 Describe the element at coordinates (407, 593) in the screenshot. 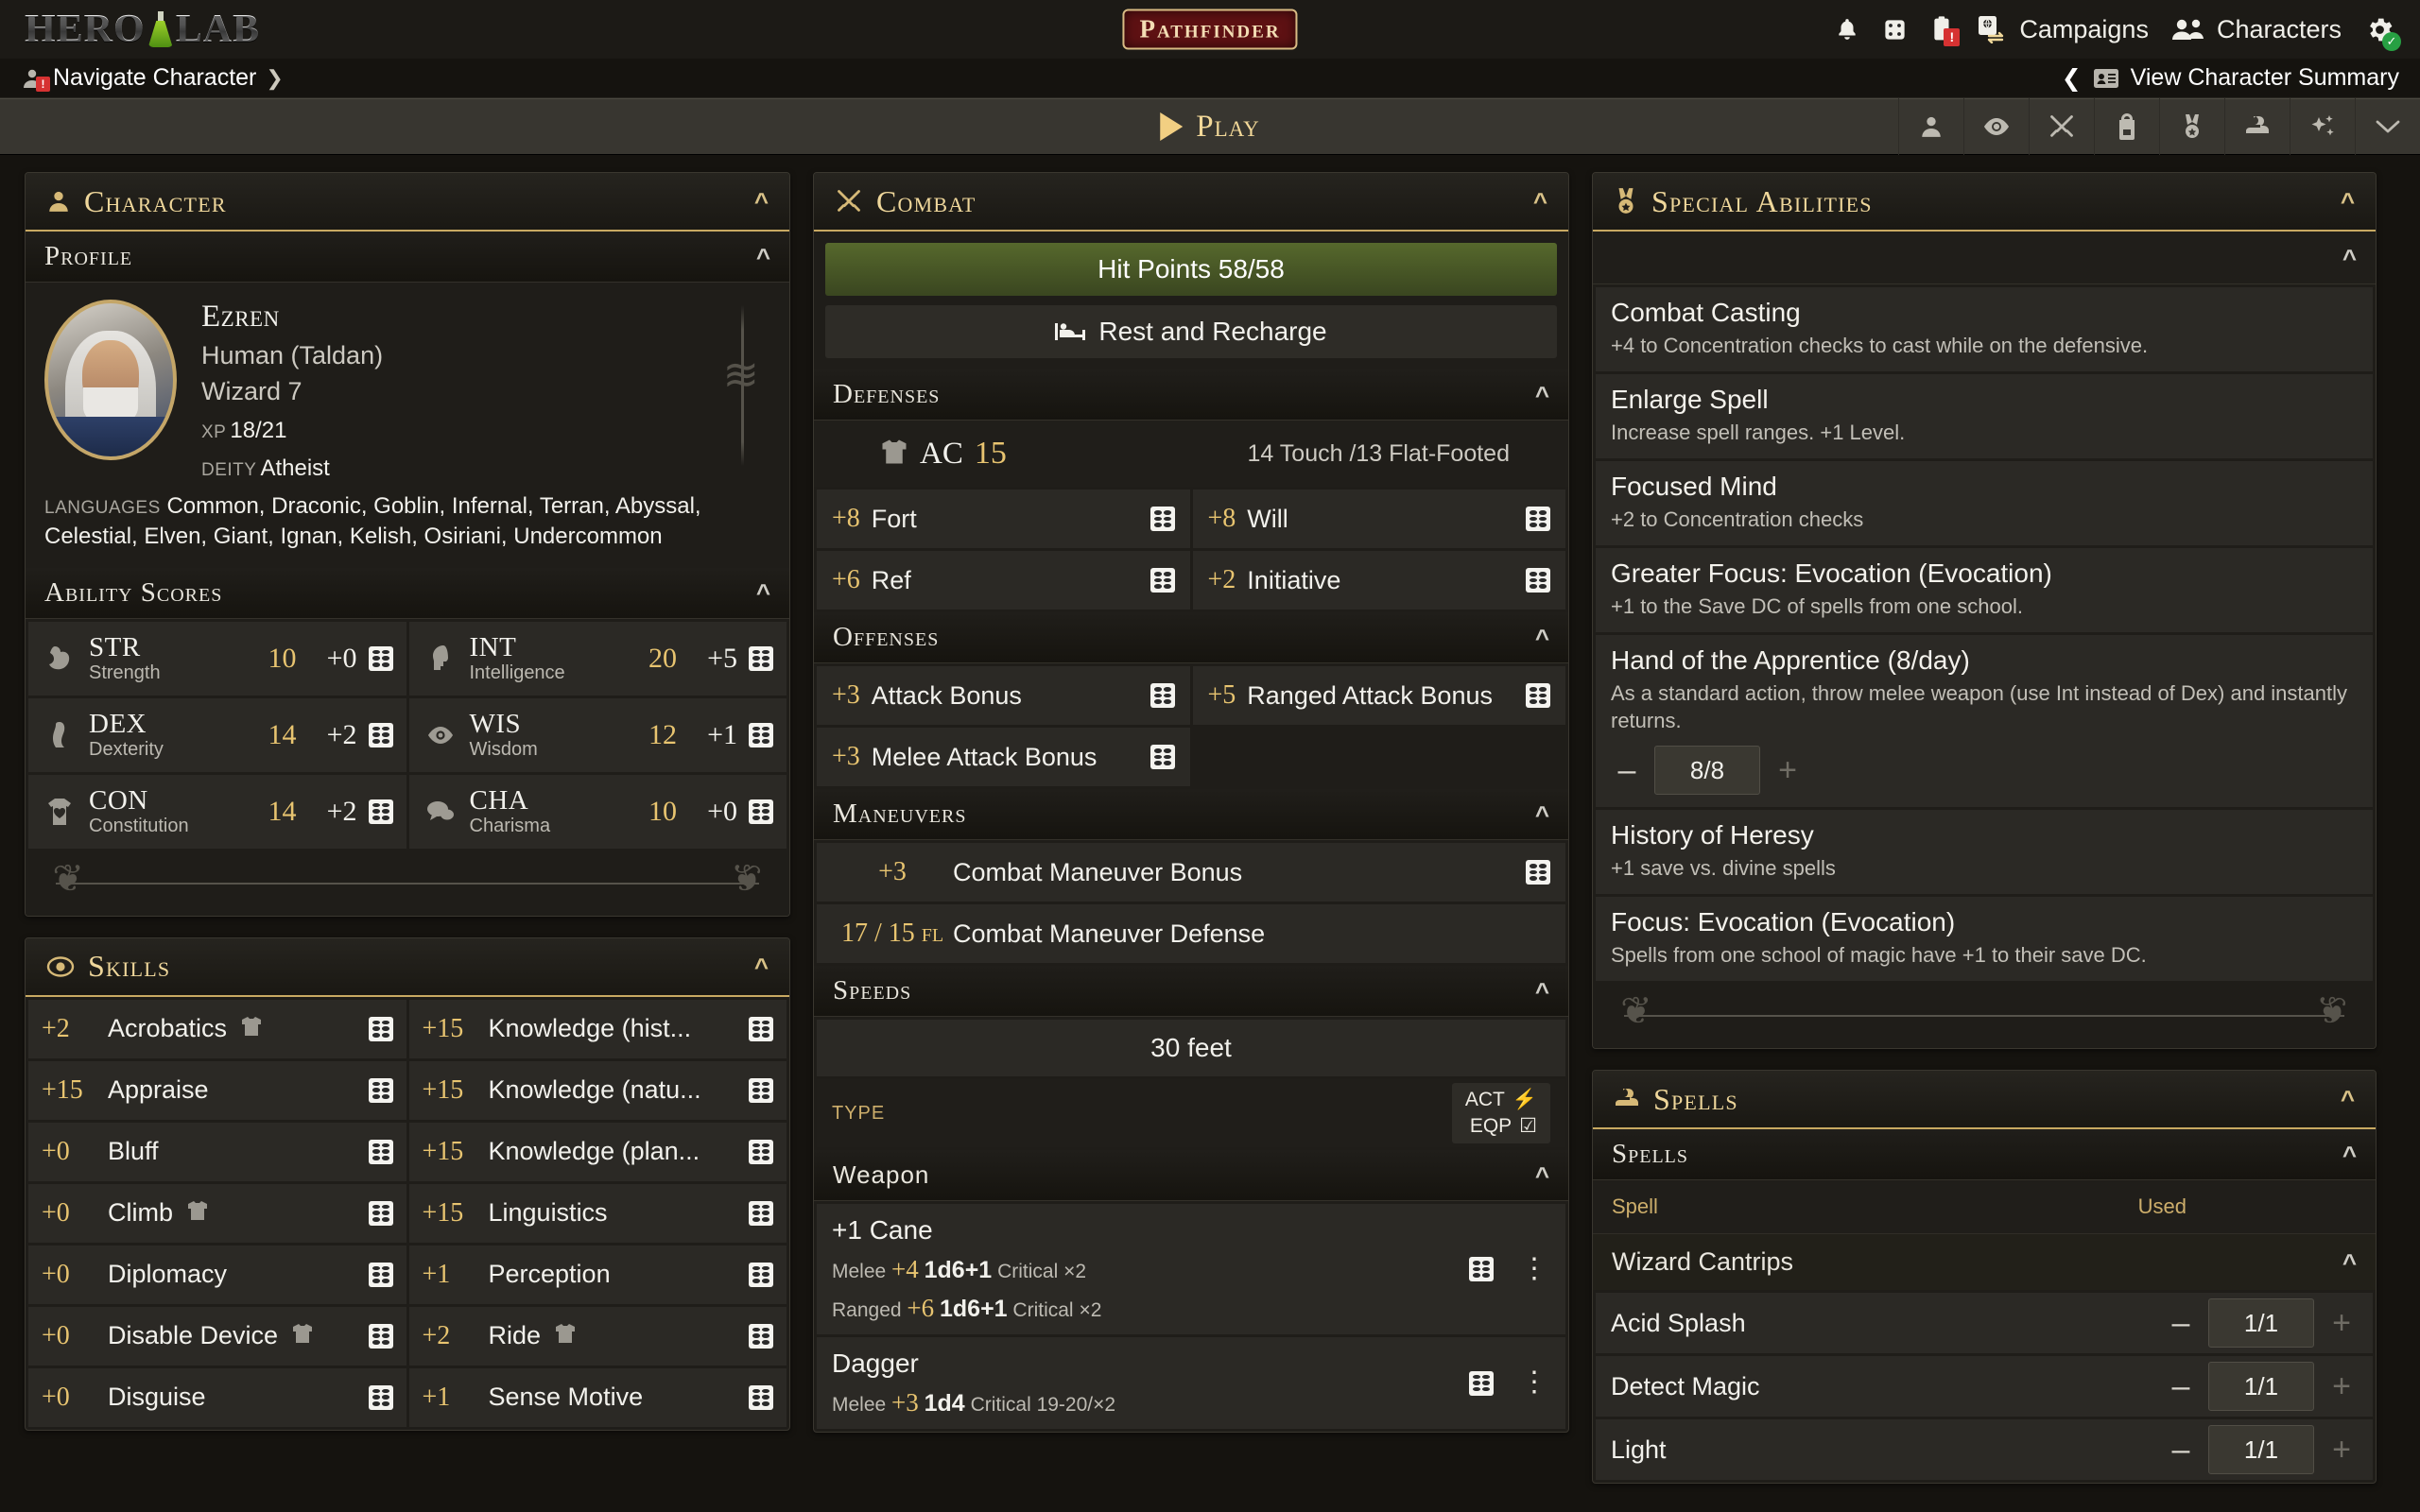

I see `ability-scores-subheader: Ability Scores ^` at that location.